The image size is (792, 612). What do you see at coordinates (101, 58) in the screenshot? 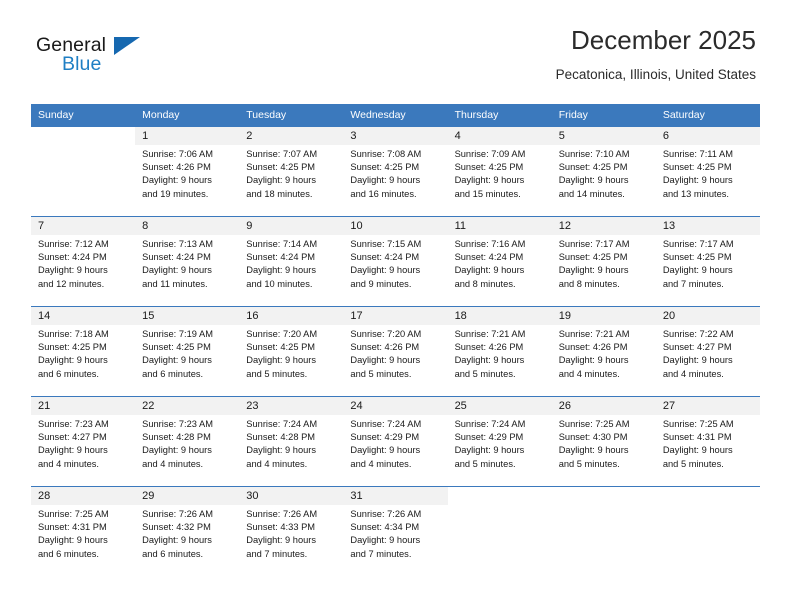
I see `brand-logo: General Blue` at bounding box center [101, 58].